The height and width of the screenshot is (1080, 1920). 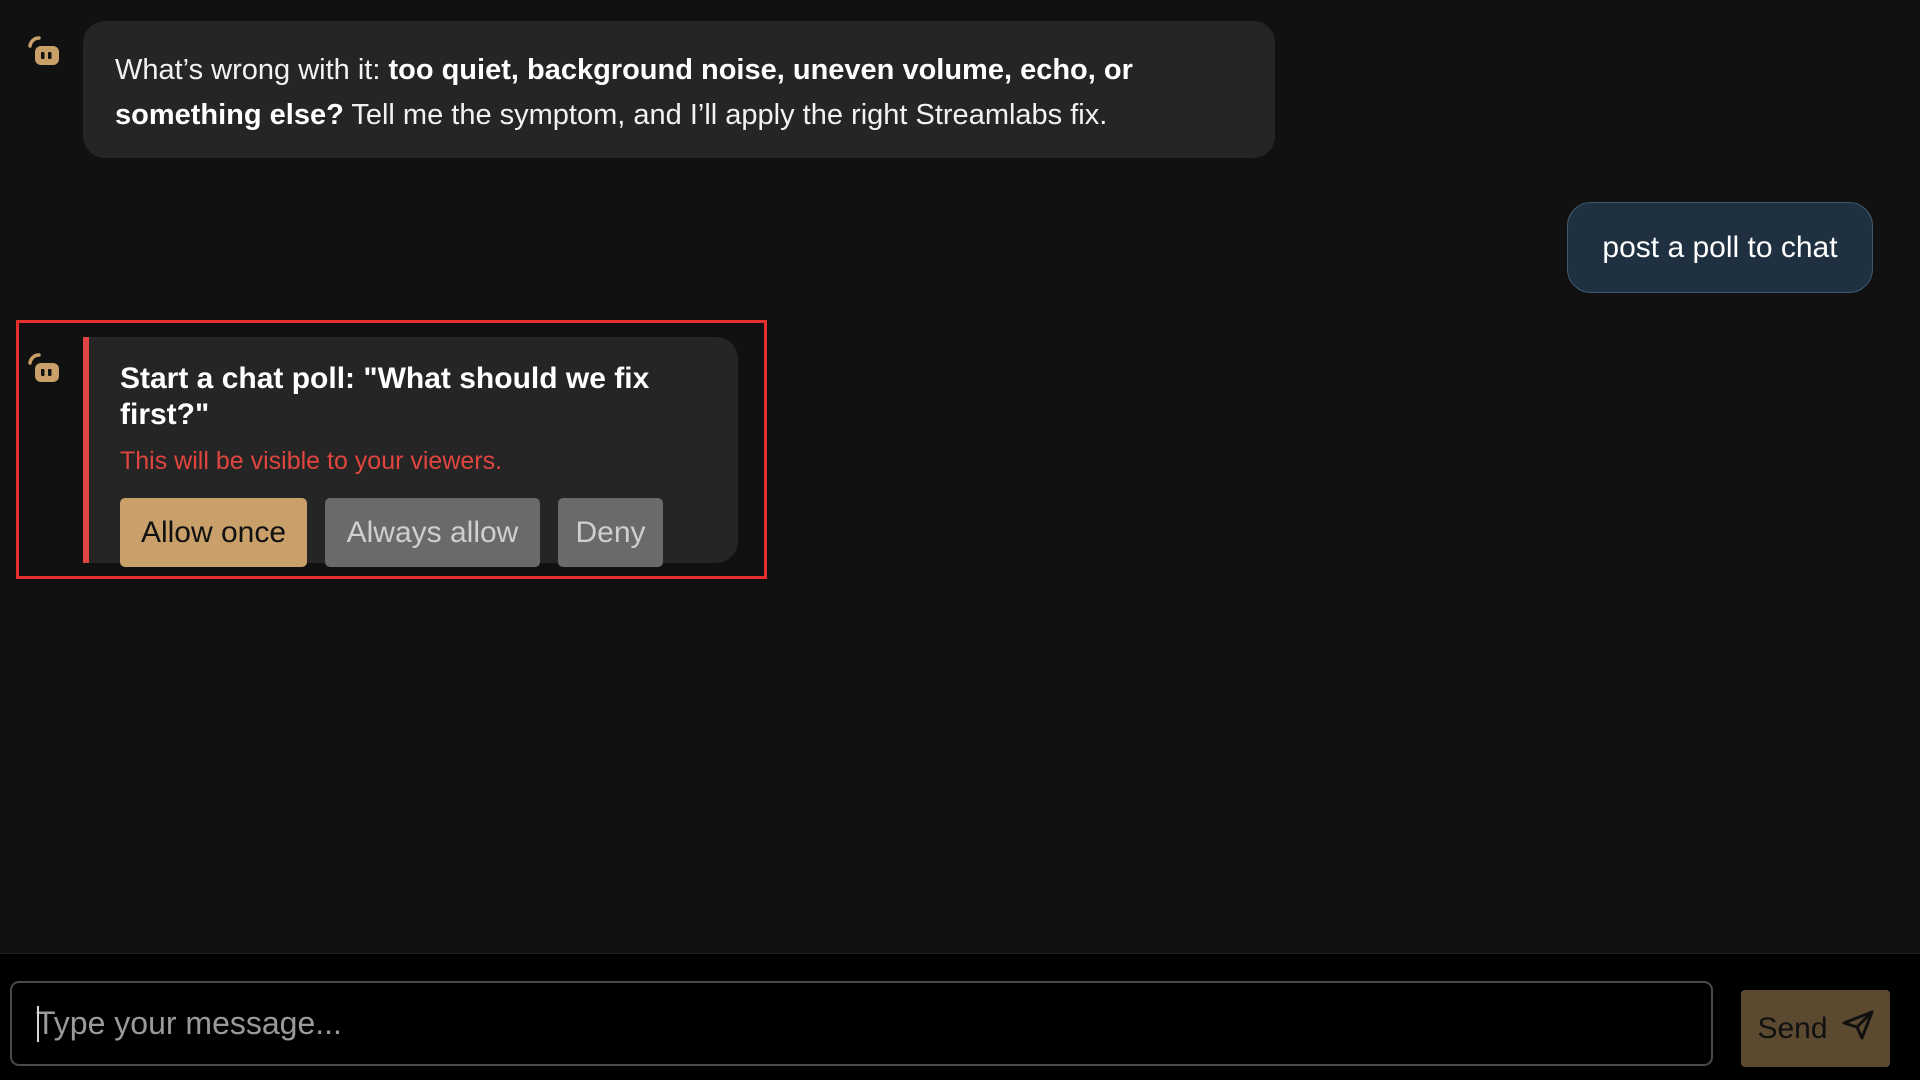 I want to click on user-message-text: post a poll to chat, so click(x=1720, y=247).